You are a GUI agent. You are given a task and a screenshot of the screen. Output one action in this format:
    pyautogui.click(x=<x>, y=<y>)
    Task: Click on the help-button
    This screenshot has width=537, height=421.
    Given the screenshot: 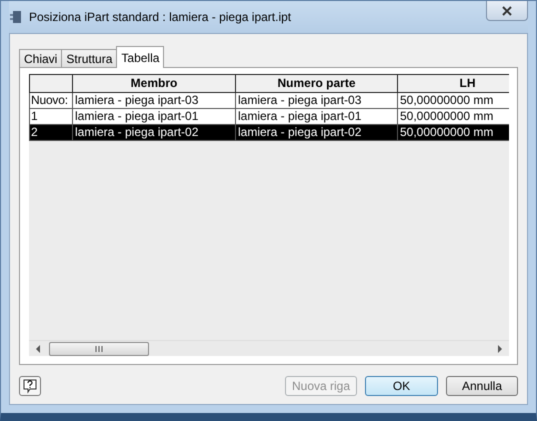 What is the action you would take?
    pyautogui.click(x=30, y=386)
    